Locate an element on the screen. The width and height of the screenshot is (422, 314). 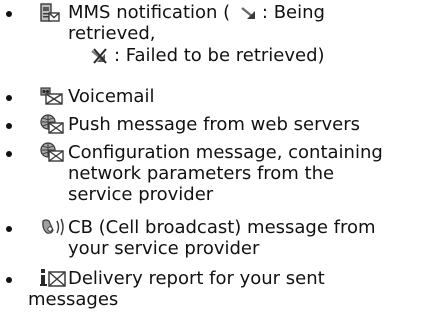
mms-label-retrieved: retrieved, is located at coordinates (112, 33).